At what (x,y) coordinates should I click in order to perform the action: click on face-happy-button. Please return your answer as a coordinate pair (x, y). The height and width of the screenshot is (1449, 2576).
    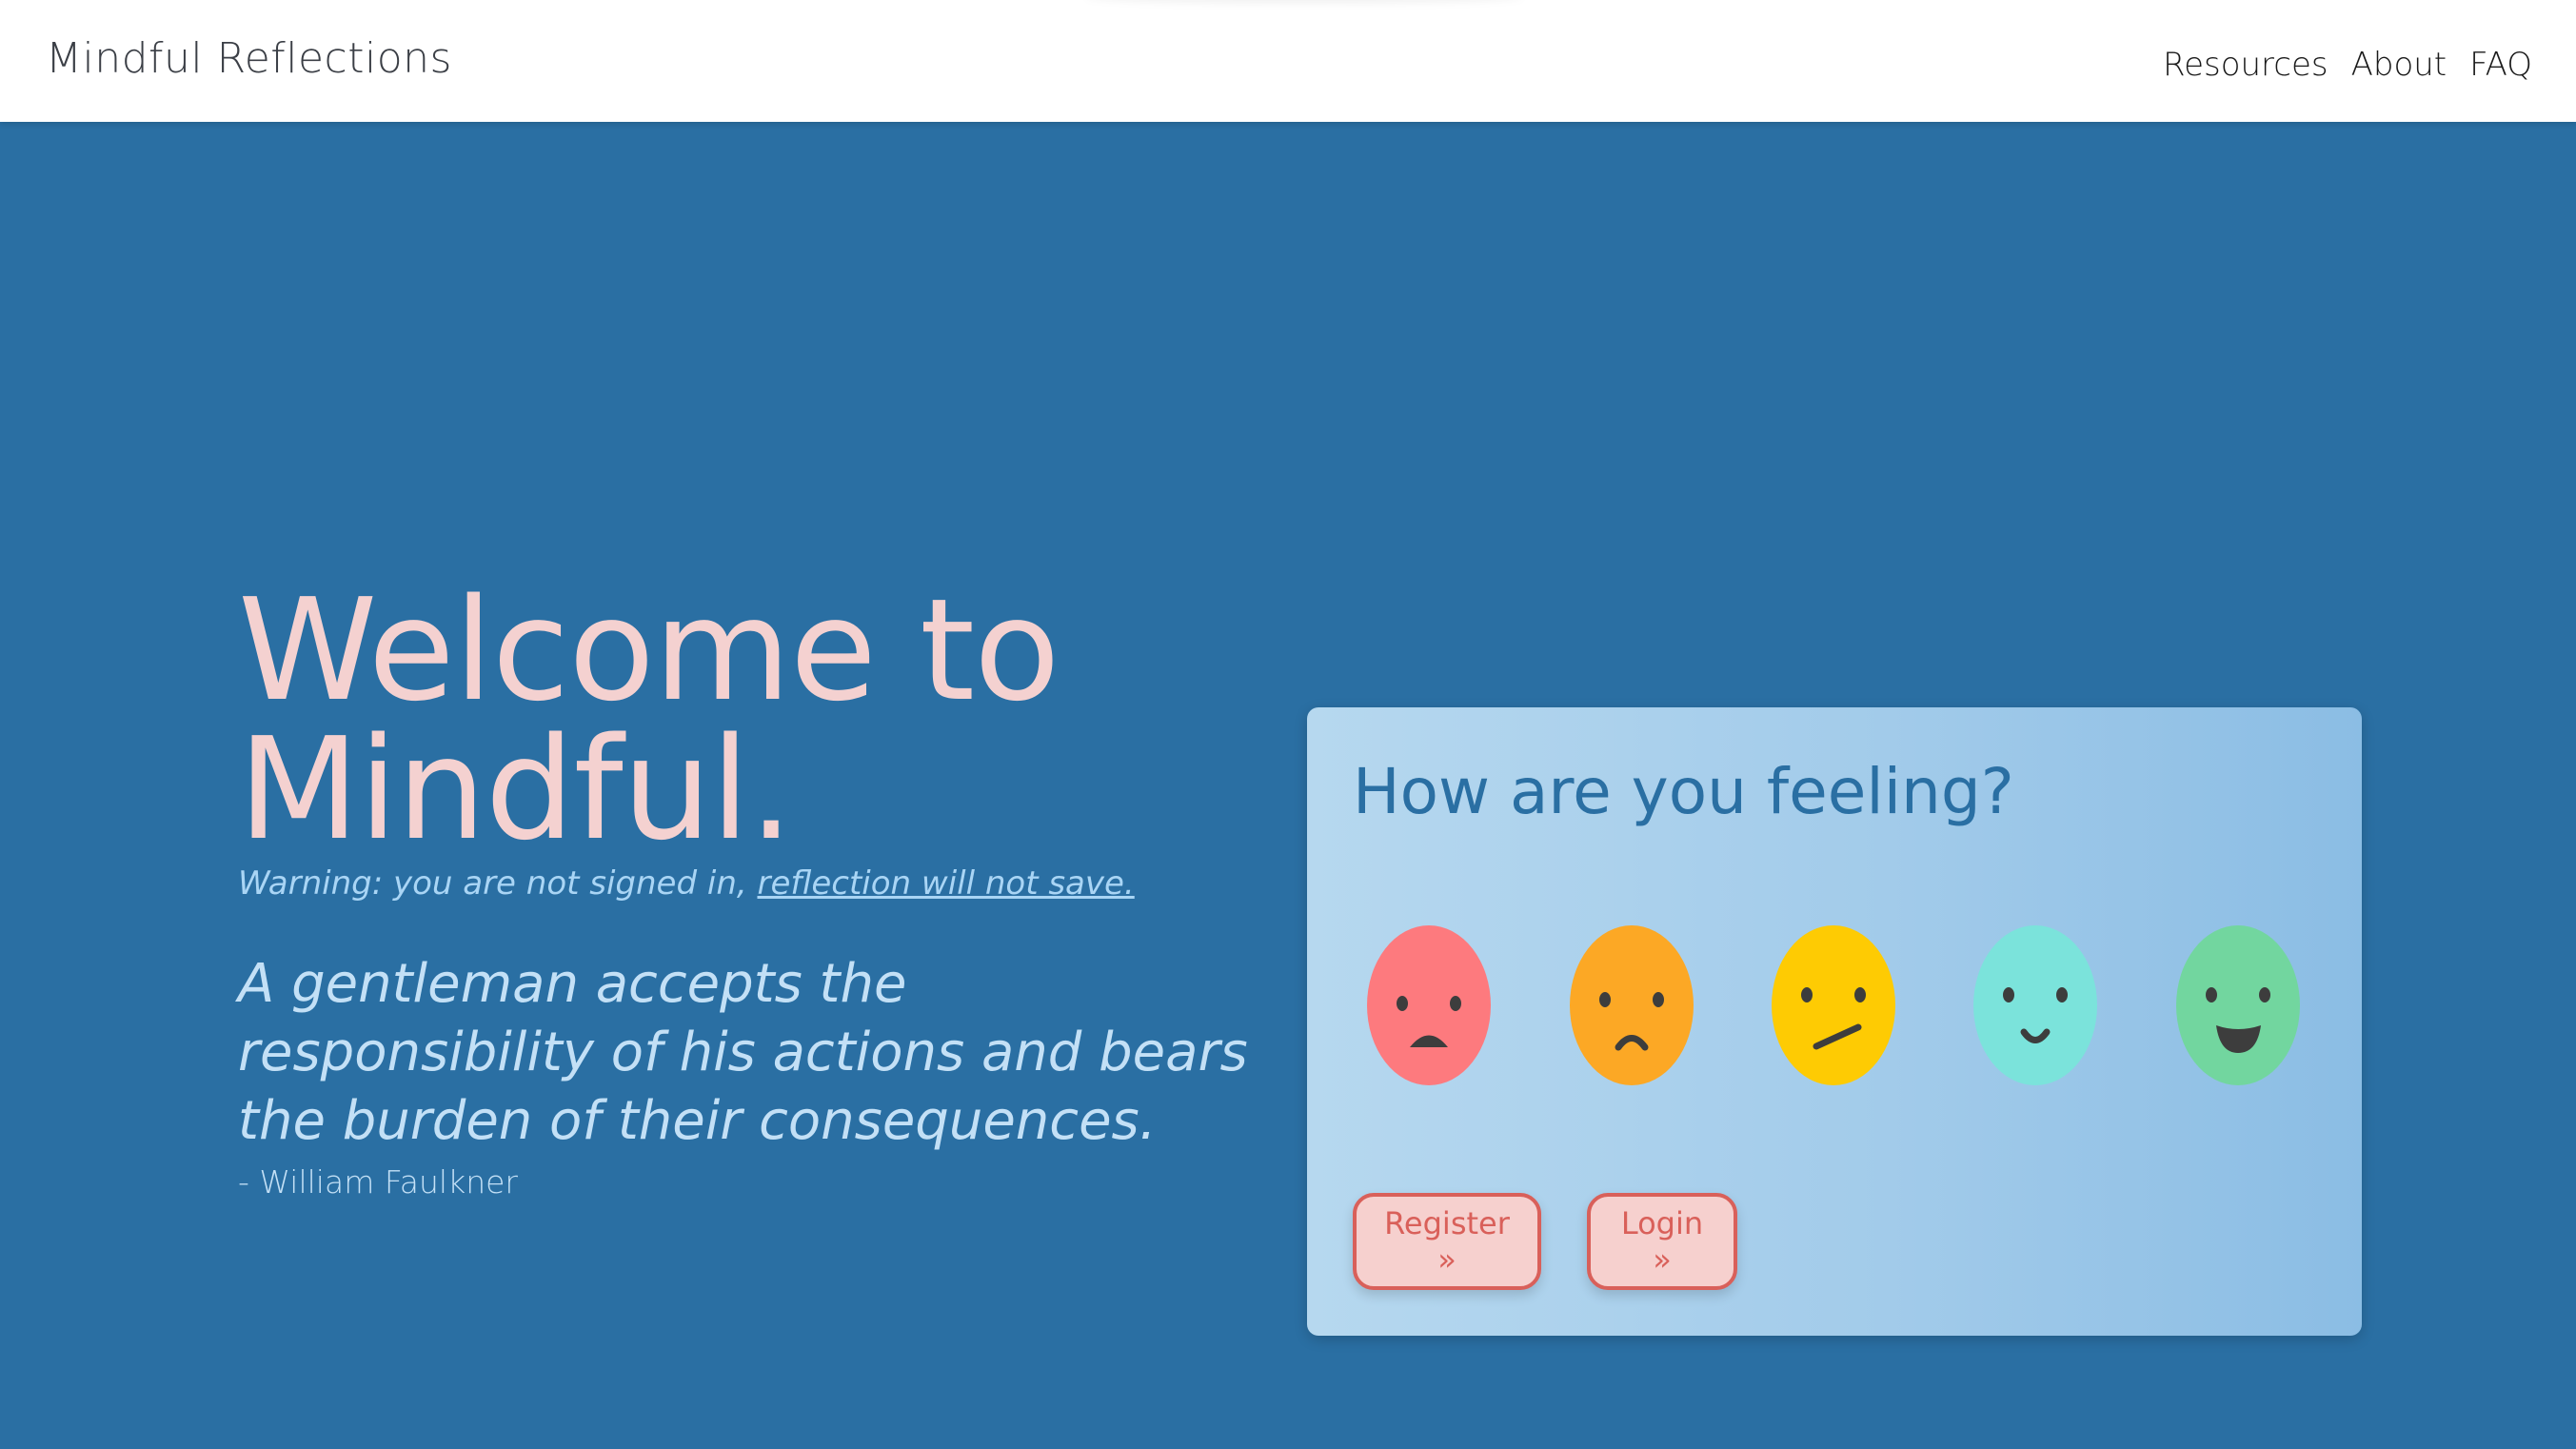
    Looking at the image, I should click on (2035, 1005).